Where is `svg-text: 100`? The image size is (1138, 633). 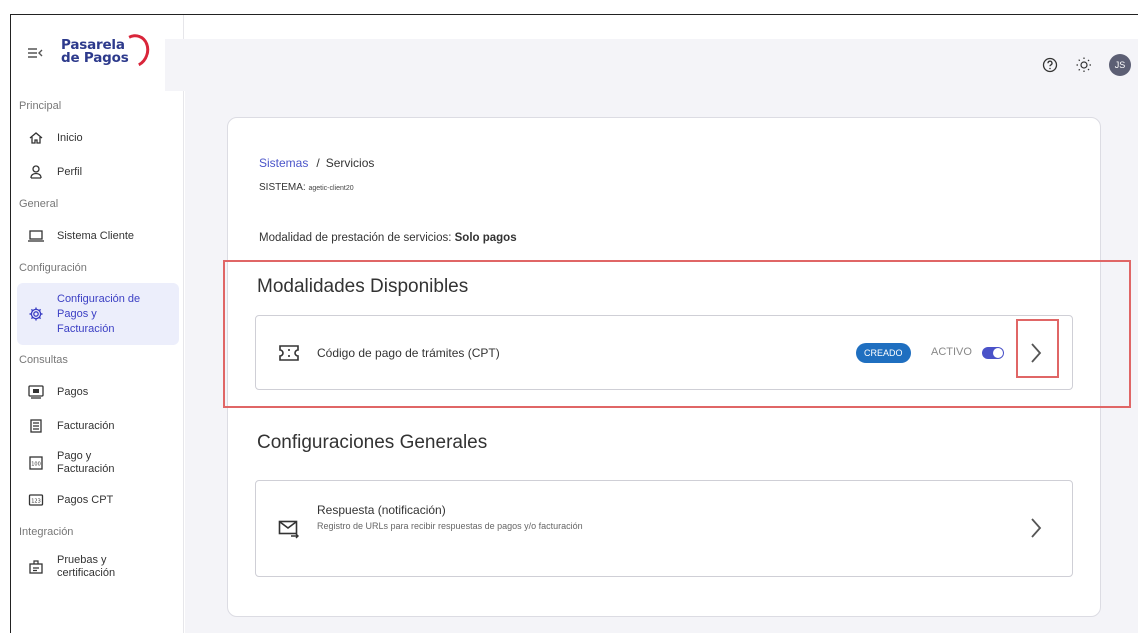
svg-text: 100 is located at coordinates (36, 465).